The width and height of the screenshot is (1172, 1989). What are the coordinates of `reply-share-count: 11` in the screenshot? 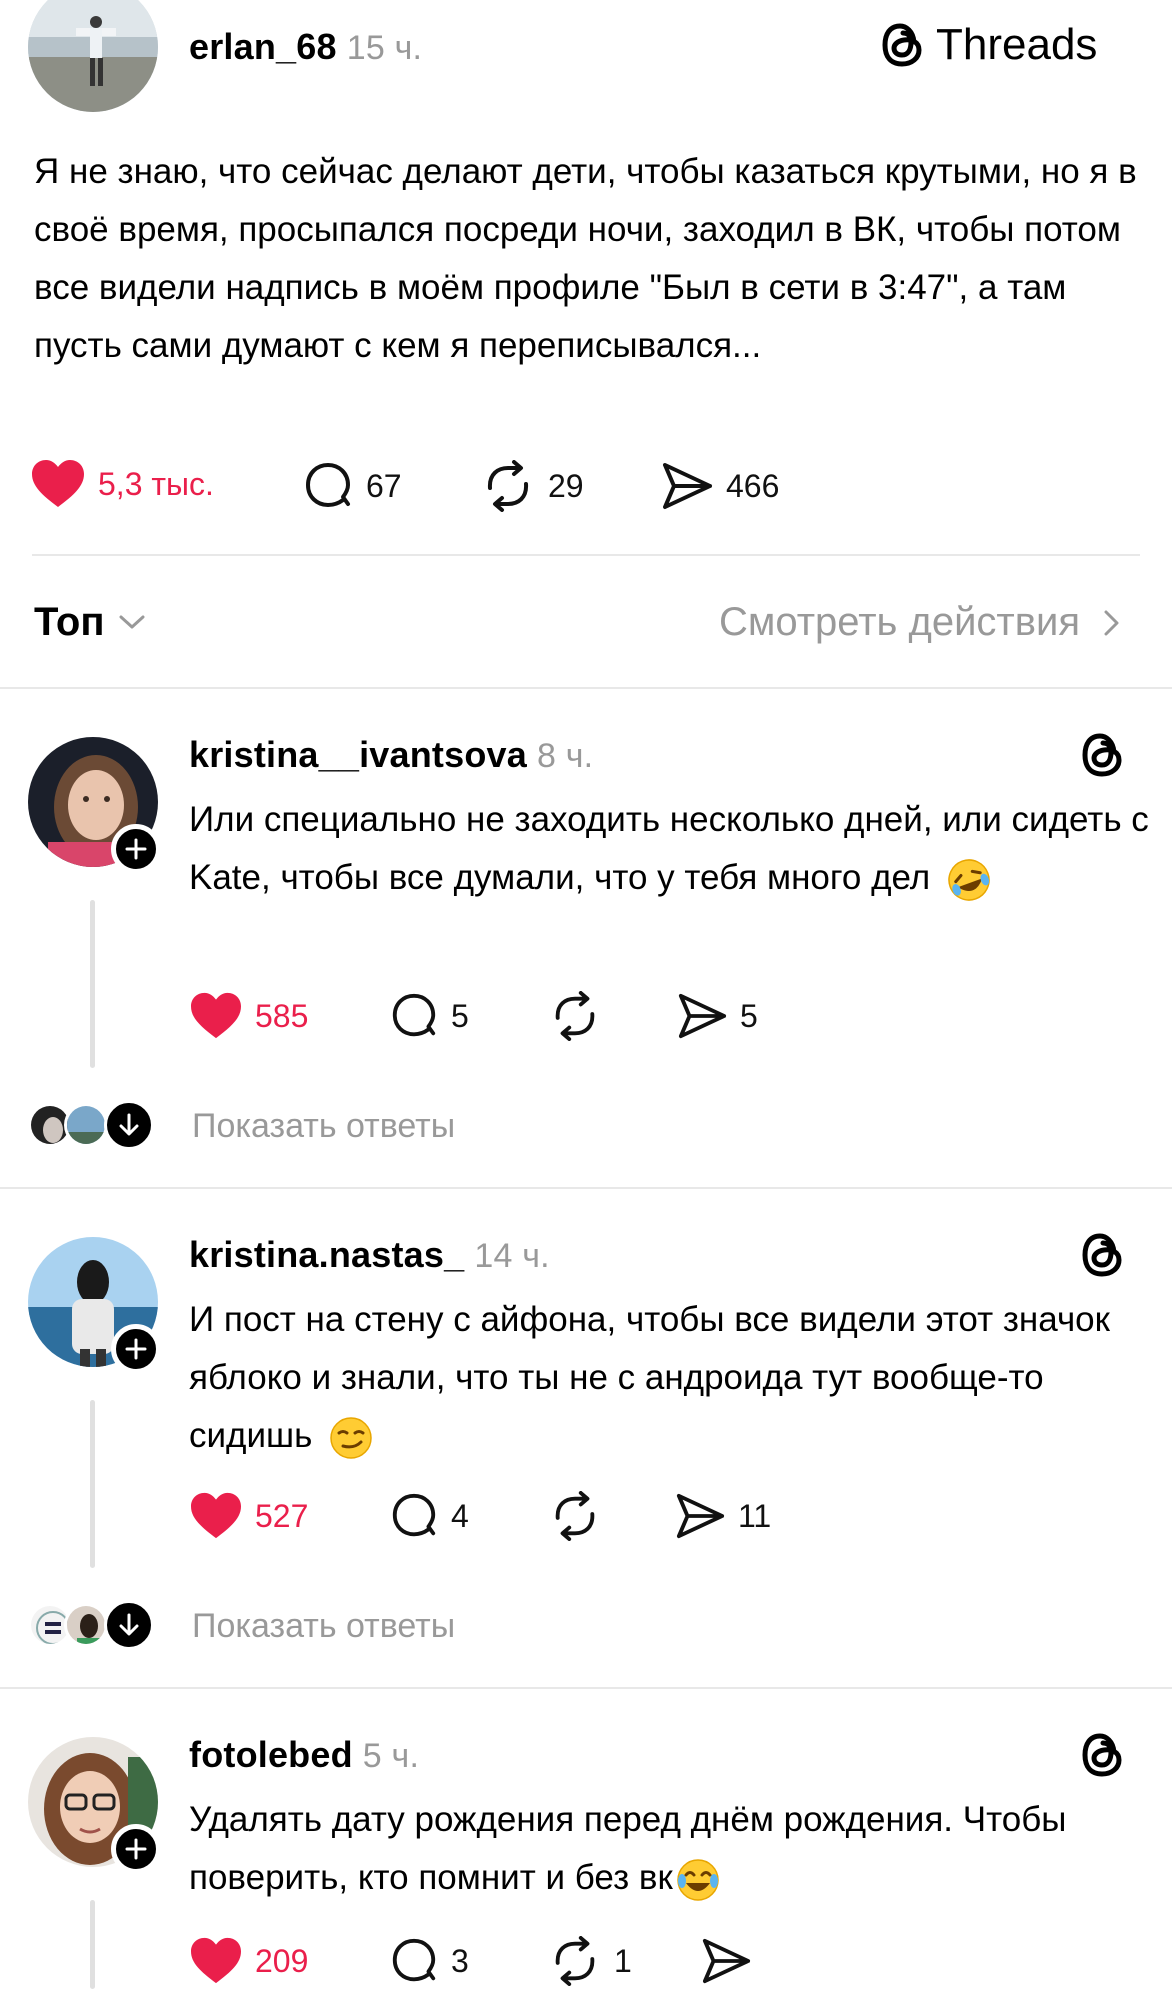 It's located at (755, 1515).